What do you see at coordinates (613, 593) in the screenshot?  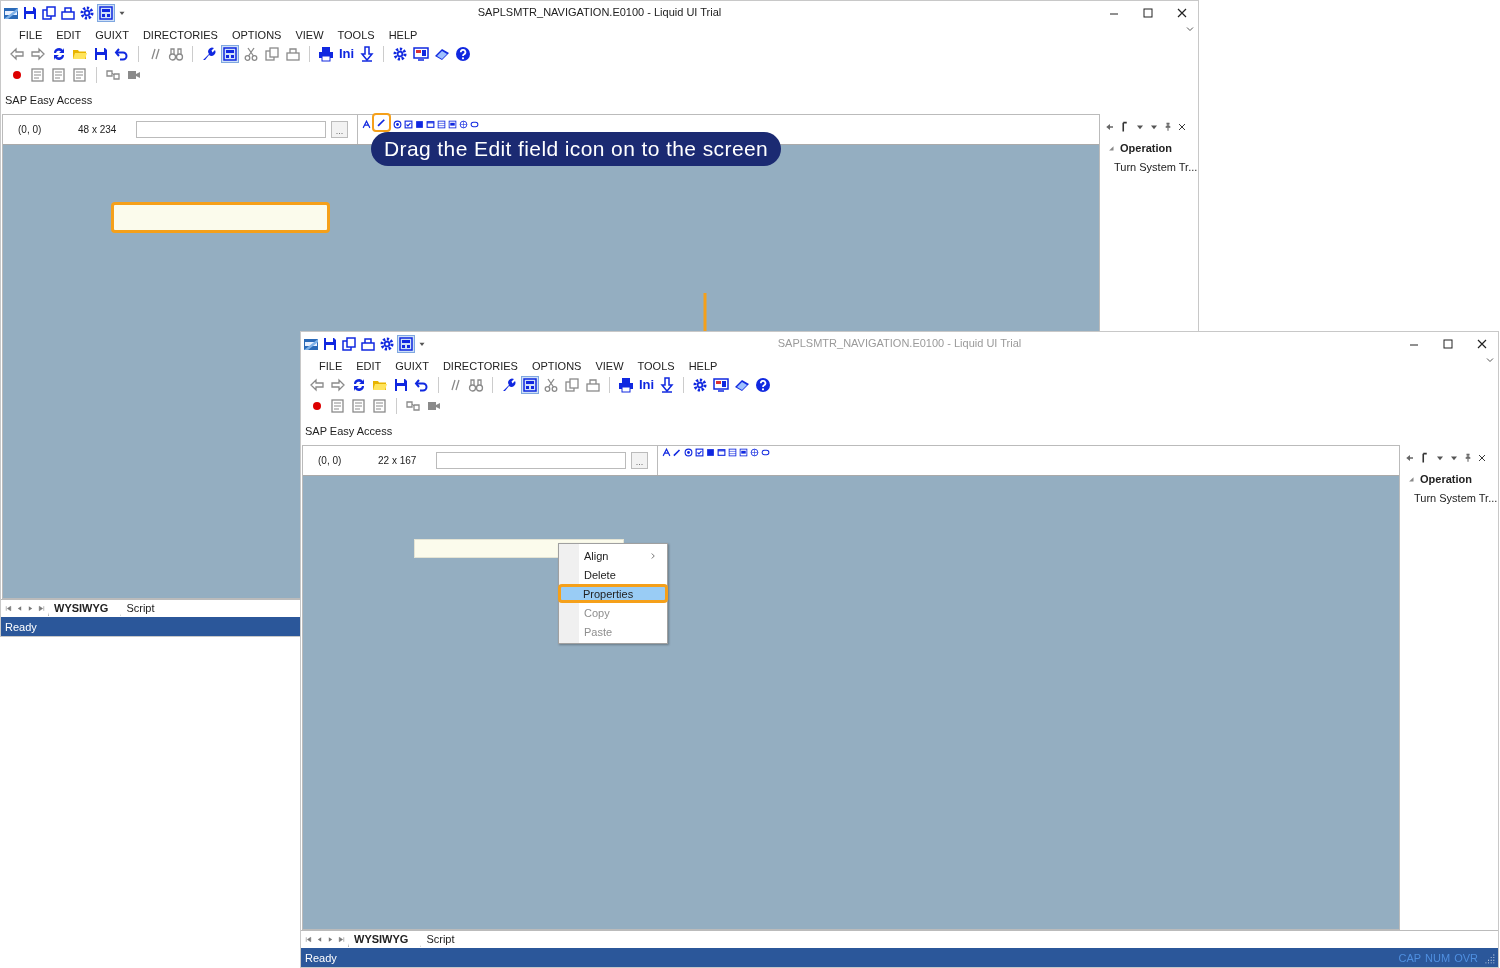 I see `context-menu-item: Properties` at bounding box center [613, 593].